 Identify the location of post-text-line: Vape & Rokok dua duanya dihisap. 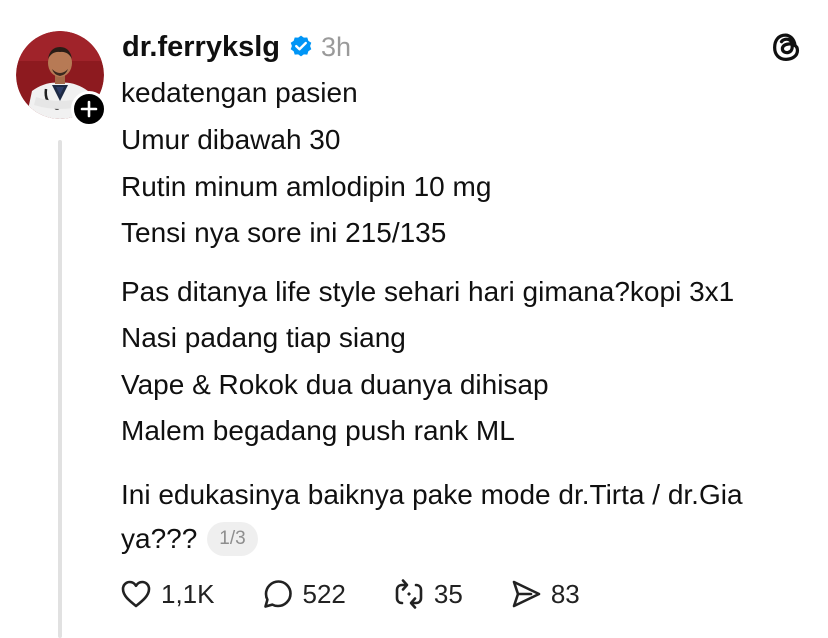
(335, 384).